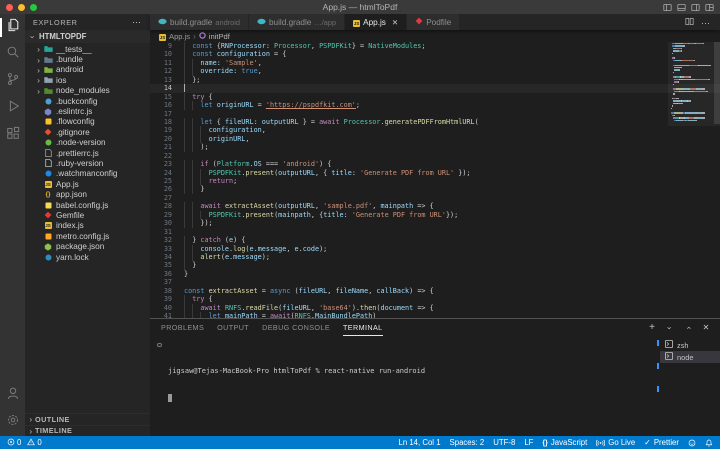  What do you see at coordinates (467, 442) in the screenshot?
I see `status-item-spaces-2: Spaces: 2` at bounding box center [467, 442].